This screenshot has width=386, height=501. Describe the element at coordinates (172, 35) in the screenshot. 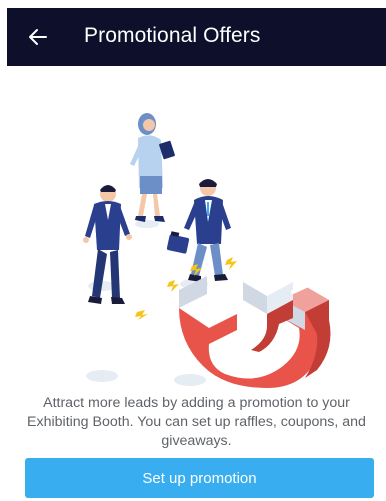

I see `page-title: Promotional Offers` at that location.